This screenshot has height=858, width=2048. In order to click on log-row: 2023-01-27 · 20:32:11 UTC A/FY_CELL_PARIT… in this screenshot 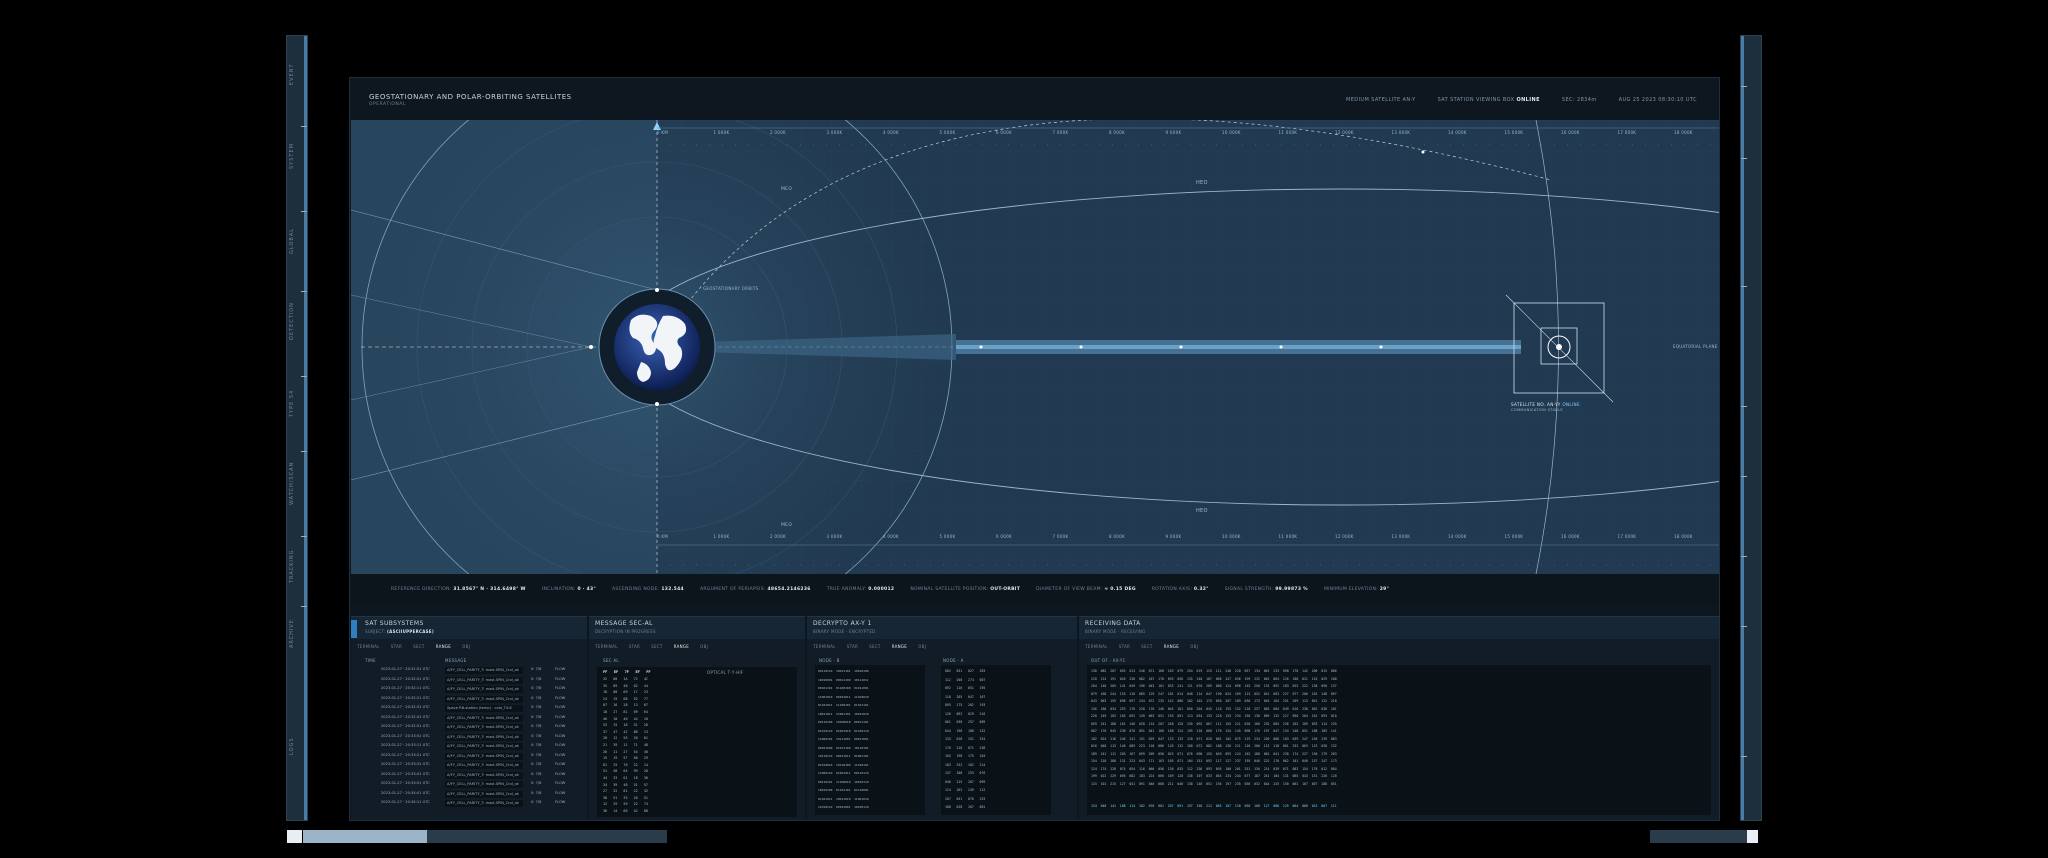, I will do `click(470, 690)`.